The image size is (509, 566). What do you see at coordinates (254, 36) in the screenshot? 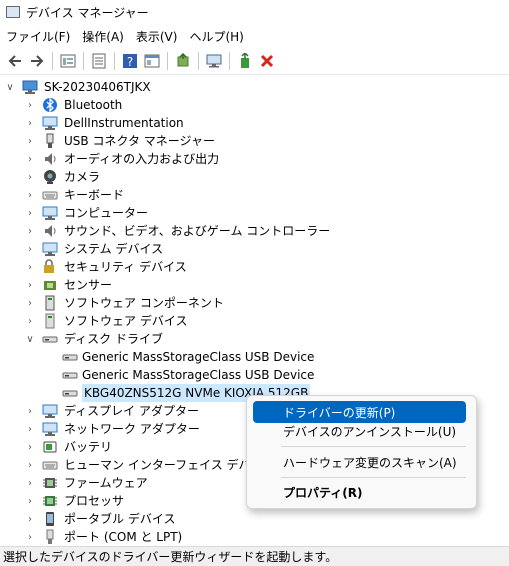
I see `menu-bar: ファイル(F) 操作(A) 表示(V) ヘルプ(H)` at bounding box center [254, 36].